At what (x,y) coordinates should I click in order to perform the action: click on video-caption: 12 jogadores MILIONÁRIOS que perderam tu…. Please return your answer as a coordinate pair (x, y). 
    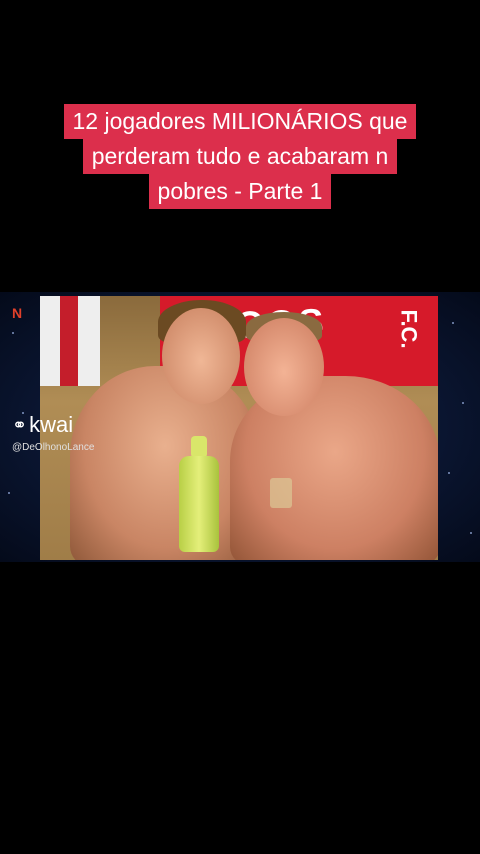
    Looking at the image, I should click on (240, 156).